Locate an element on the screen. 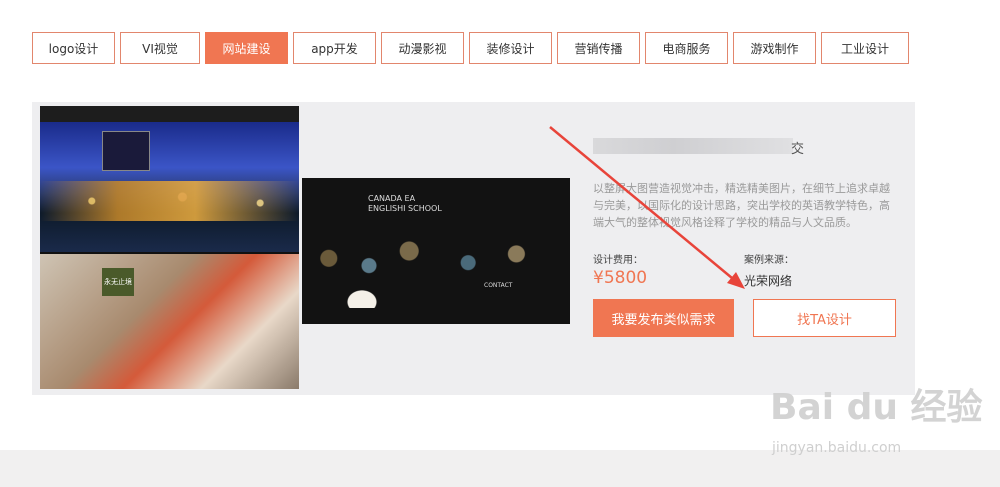 The height and width of the screenshot is (487, 1000). find-designer-button: 找TA设计 is located at coordinates (824, 318).